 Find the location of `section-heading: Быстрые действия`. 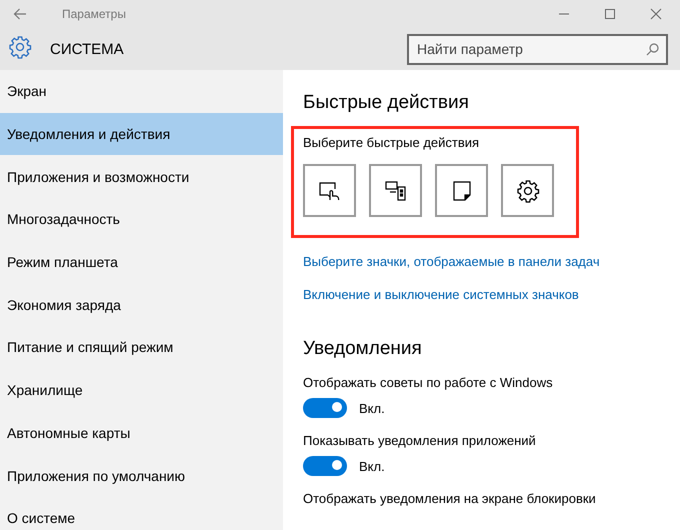

section-heading: Быстрые действия is located at coordinates (386, 103).